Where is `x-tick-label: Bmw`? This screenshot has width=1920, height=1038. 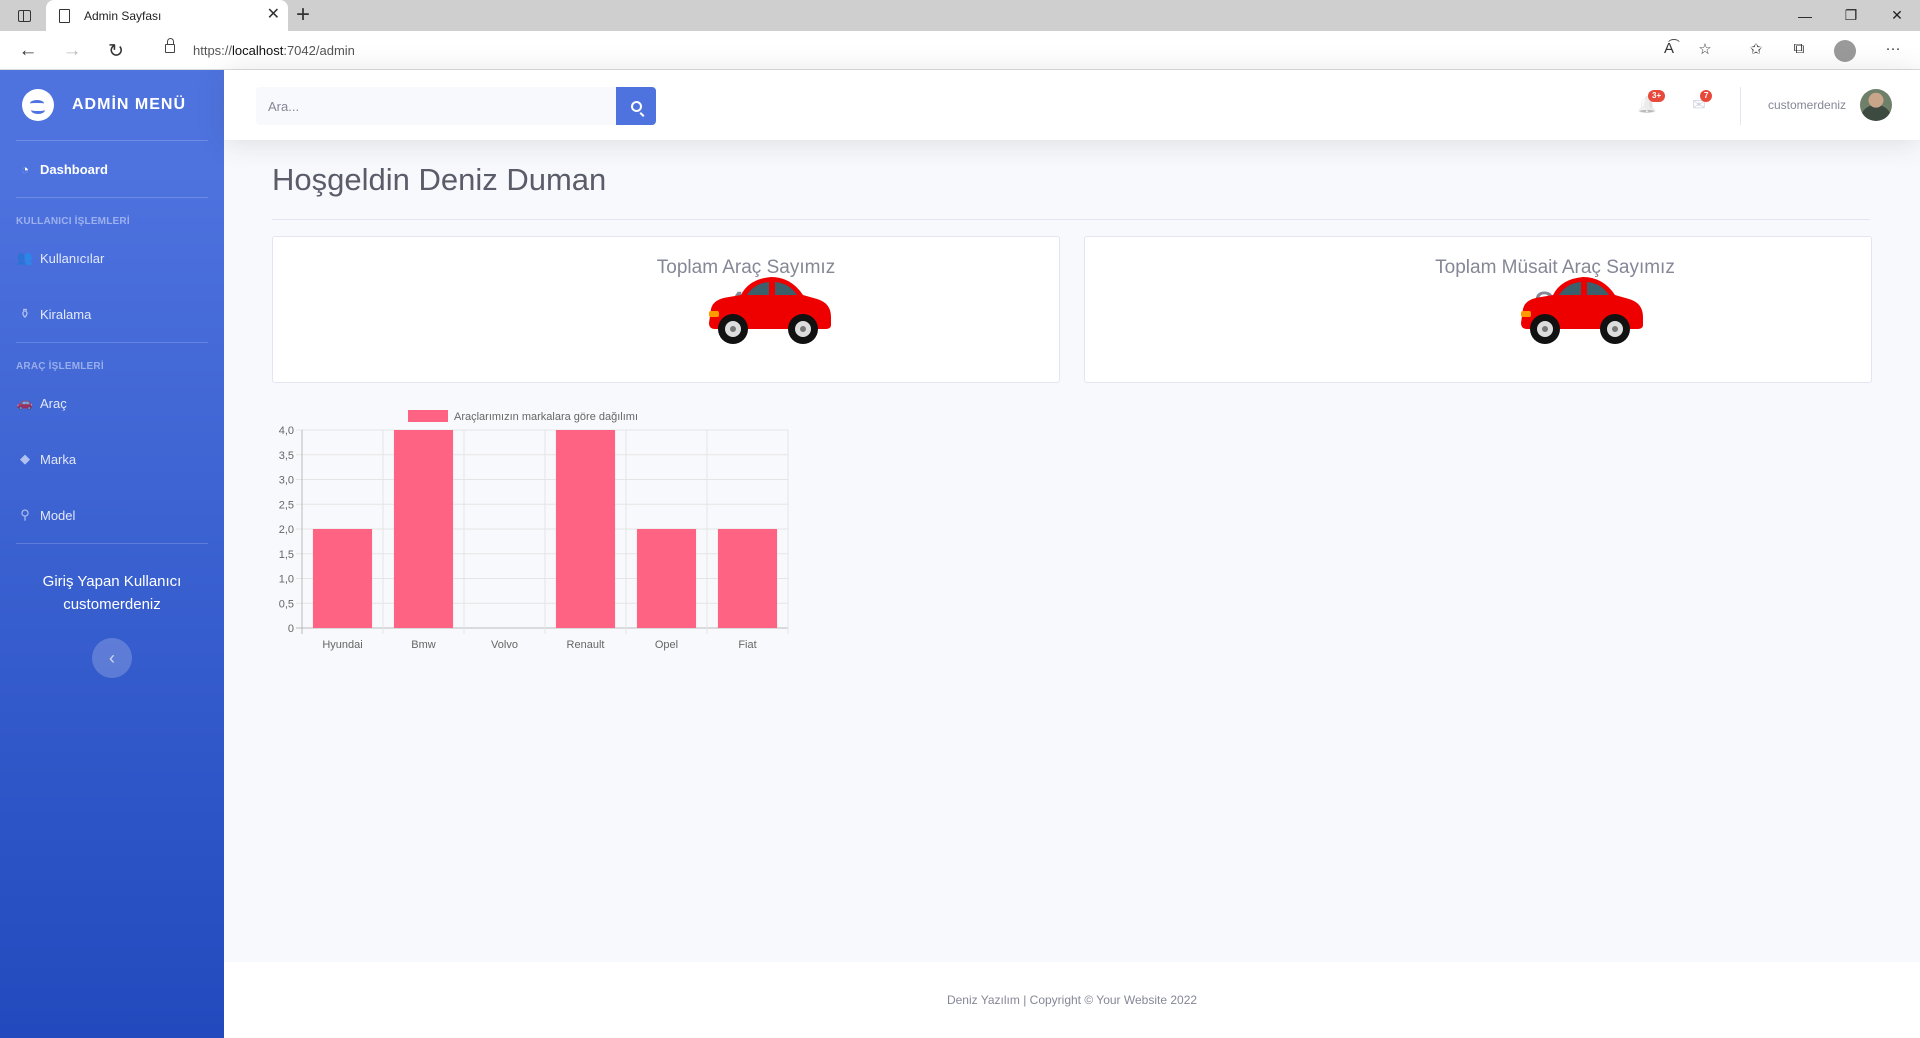 x-tick-label: Bmw is located at coordinates (423, 645).